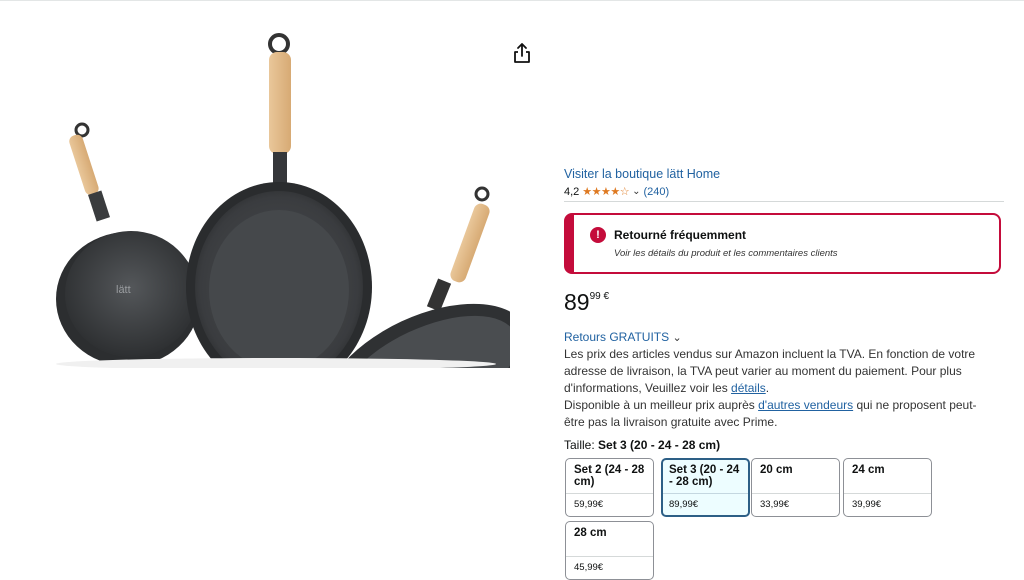 This screenshot has height=580, width=1024. What do you see at coordinates (589, 567) in the screenshot?
I see `size-option-price: 45,99€` at bounding box center [589, 567].